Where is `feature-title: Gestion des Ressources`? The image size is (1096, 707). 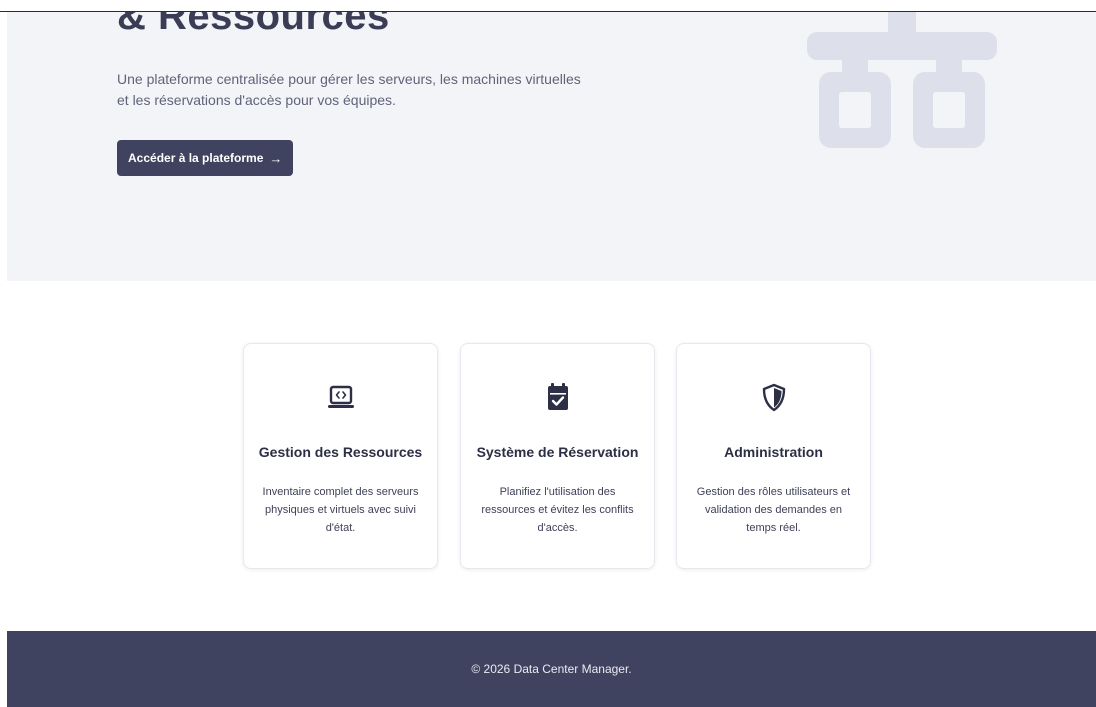 feature-title: Gestion des Ressources is located at coordinates (340, 452).